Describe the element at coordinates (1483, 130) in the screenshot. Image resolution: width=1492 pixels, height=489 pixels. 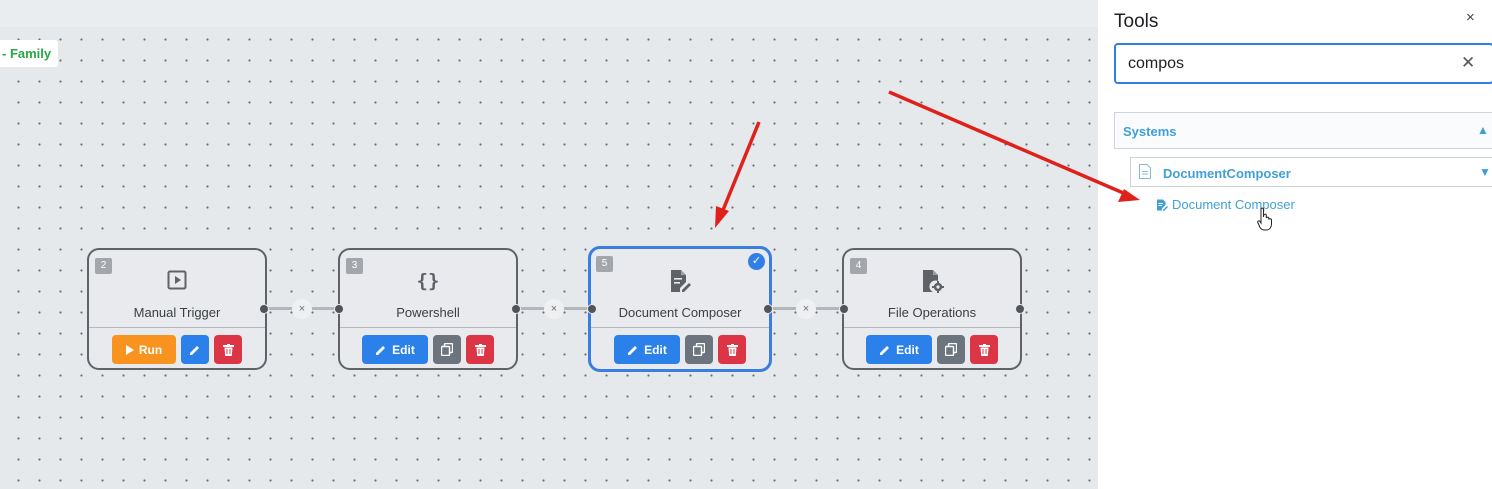
I see `caret-up-icon: ▲` at that location.